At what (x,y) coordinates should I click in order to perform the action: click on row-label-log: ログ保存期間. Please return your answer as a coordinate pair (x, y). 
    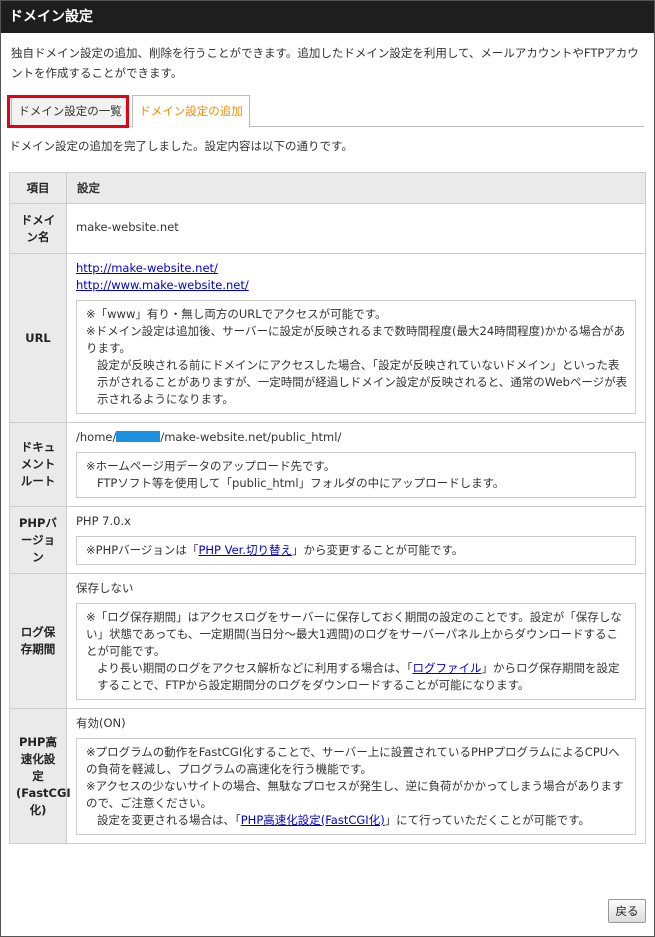
    Looking at the image, I should click on (38, 641).